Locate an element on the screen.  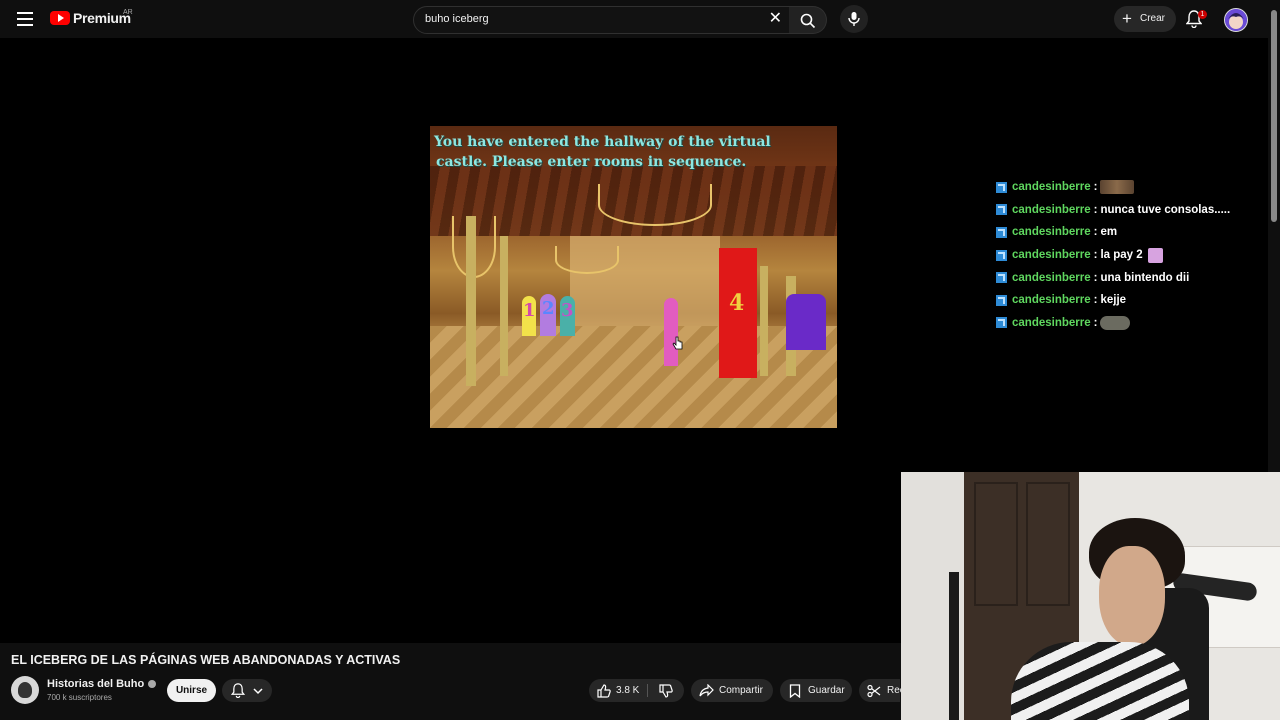
pink-door is located at coordinates (671, 332).